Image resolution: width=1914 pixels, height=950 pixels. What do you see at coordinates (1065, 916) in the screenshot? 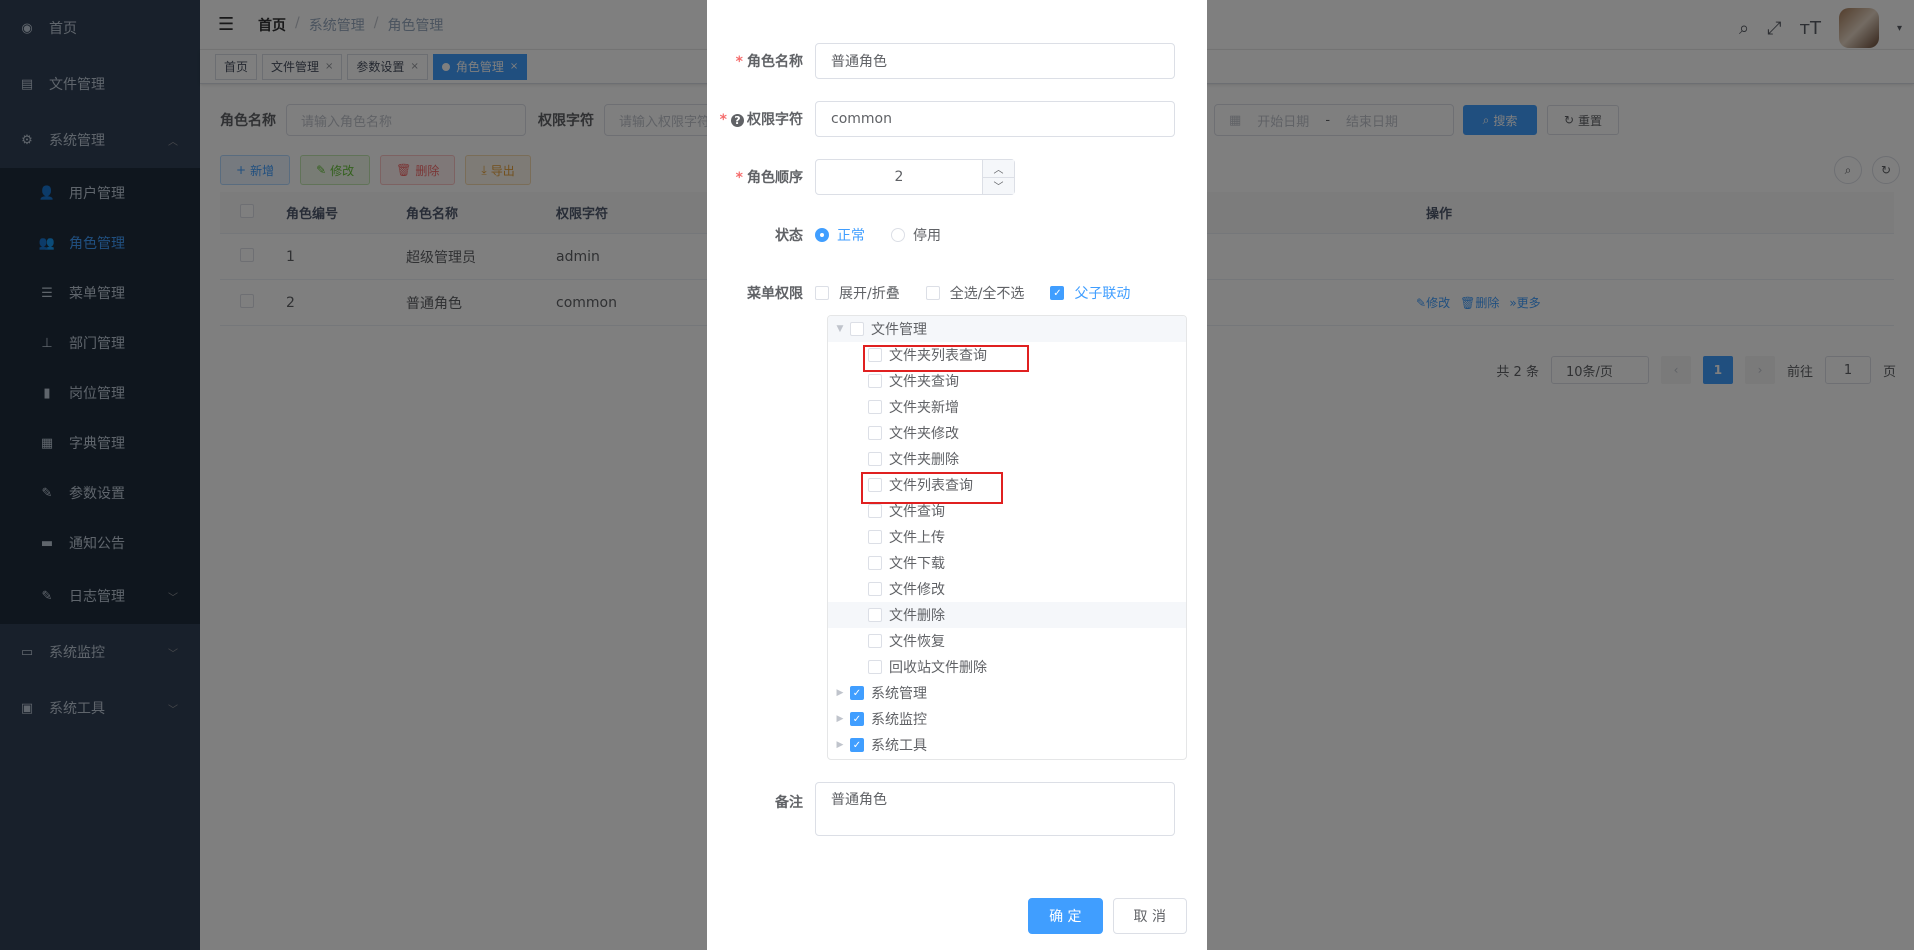
I see `confirm-button: 确 定` at bounding box center [1065, 916].